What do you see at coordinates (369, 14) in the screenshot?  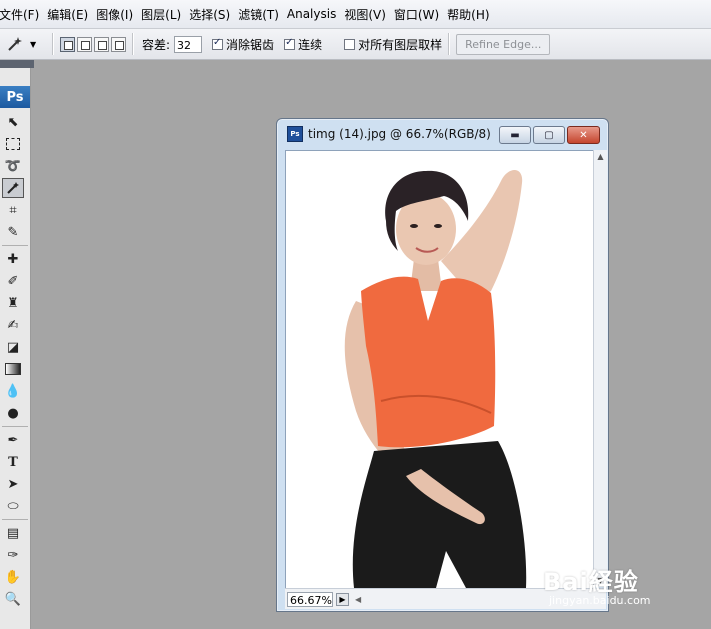 I see `menu-view: 视图(V)` at bounding box center [369, 14].